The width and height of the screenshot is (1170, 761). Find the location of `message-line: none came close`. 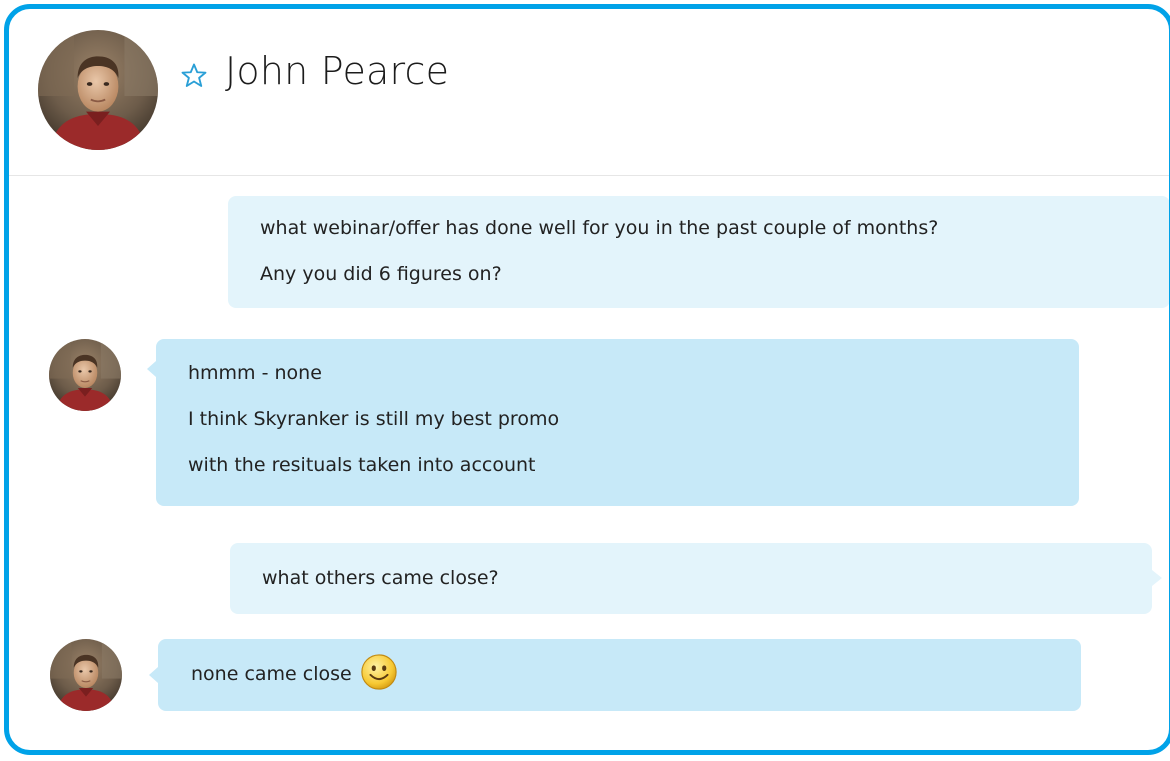

message-line: none came close is located at coordinates (636, 674).